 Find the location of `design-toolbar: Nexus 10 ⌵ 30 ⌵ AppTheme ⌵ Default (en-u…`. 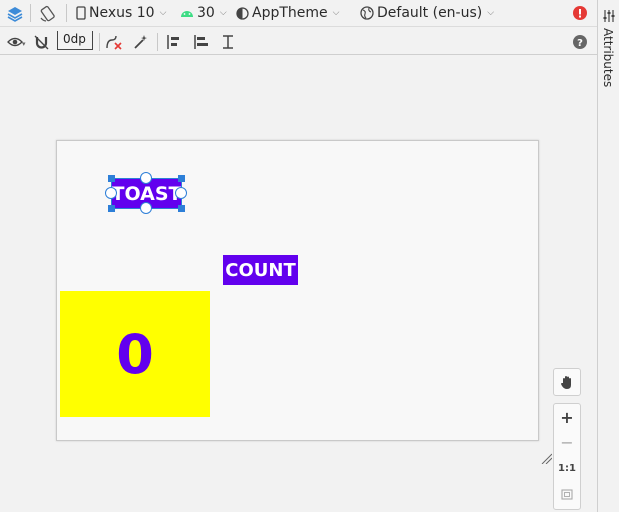

design-toolbar: Nexus 10 ⌵ 30 ⌵ AppTheme ⌵ Default (en-u… is located at coordinates (298, 13).